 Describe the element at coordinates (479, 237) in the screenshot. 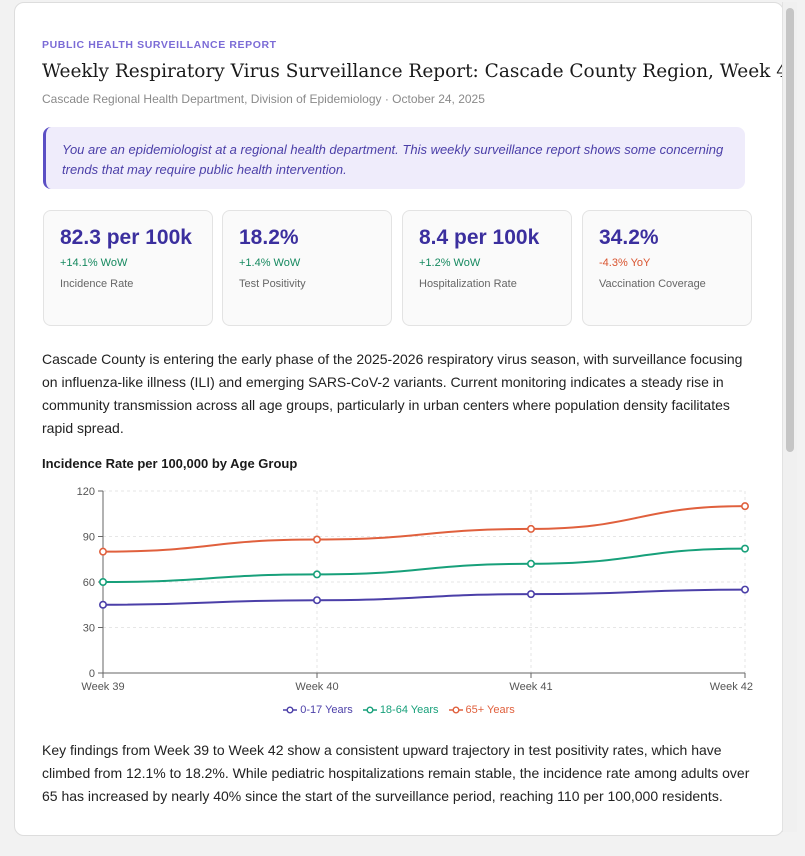

I see `stat-value: 8.4 per 100k` at that location.